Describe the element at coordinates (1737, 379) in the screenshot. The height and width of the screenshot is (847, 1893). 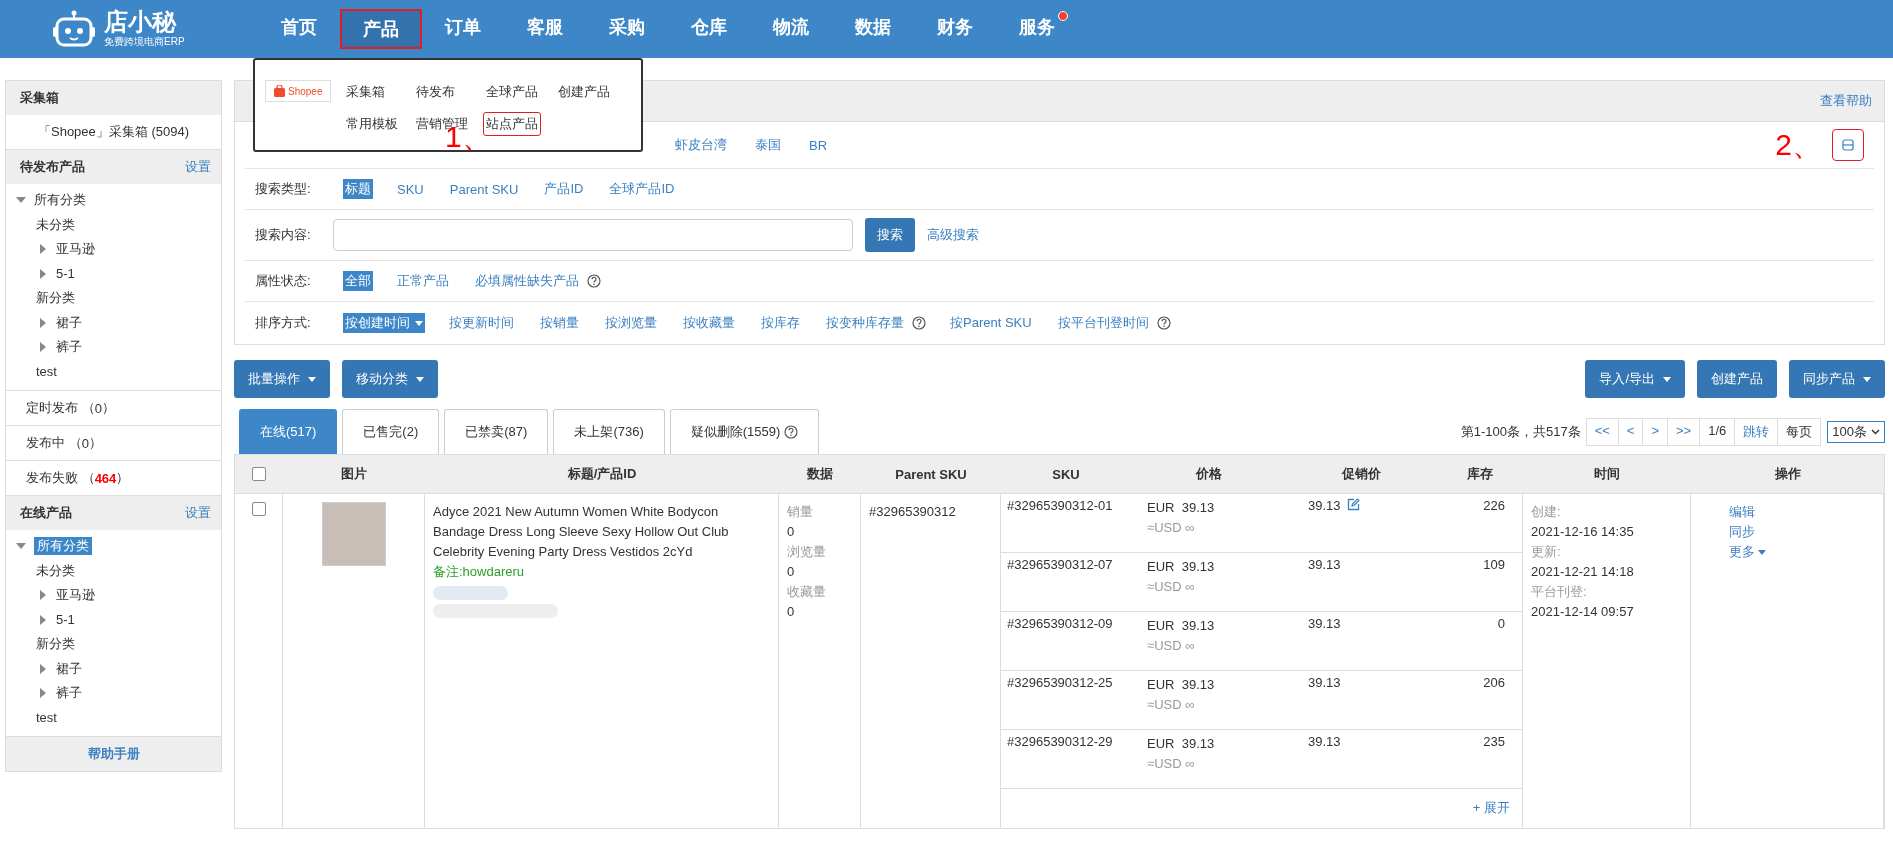
I see `toolbar-button: 创建产品` at that location.